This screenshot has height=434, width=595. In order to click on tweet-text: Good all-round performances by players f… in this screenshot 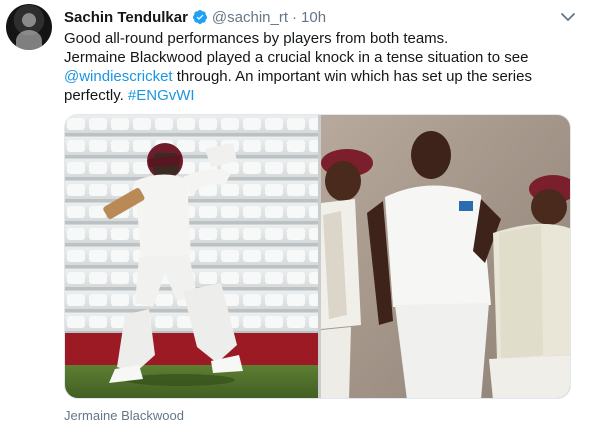, I will do `click(316, 67)`.